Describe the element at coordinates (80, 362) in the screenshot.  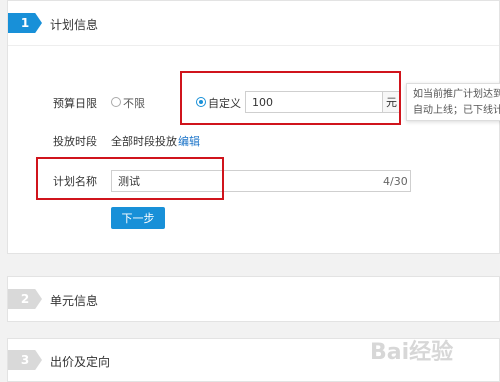
I see `step-title-bid-targeting: 出价及定向` at that location.